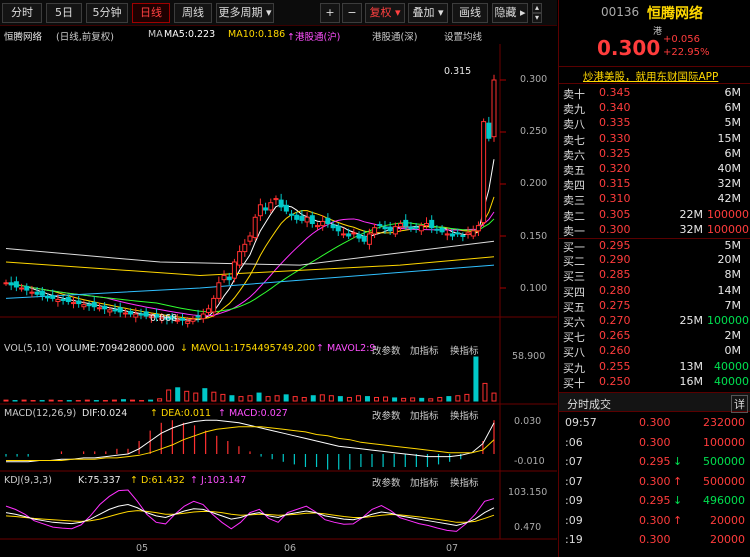  I want to click on level-price: 0.335, so click(615, 123).